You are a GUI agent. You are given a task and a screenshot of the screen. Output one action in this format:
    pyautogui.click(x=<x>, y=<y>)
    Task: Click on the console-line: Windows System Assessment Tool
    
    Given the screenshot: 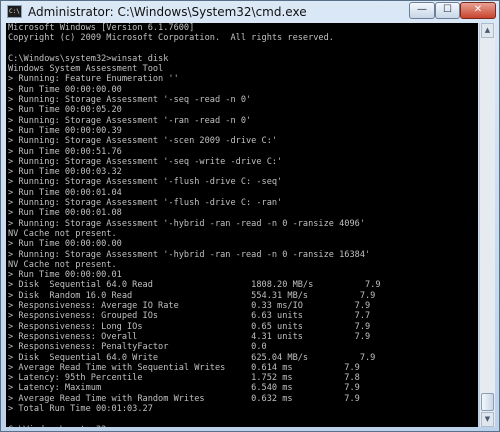 What is the action you would take?
    pyautogui.click(x=86, y=69)
    